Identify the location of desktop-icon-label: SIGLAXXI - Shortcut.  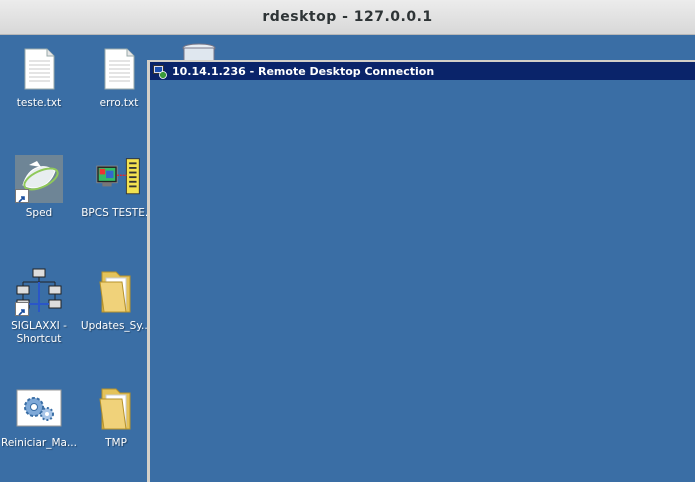
(39, 332).